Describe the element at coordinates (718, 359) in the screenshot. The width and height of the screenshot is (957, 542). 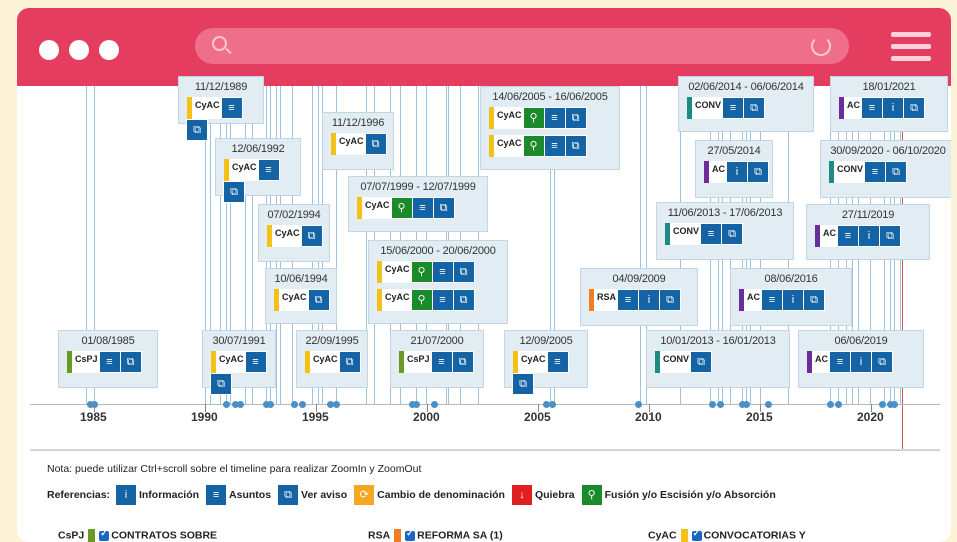
I see `event-card: 10/01/2013 - 16/01/2013 CONV ⧉` at that location.